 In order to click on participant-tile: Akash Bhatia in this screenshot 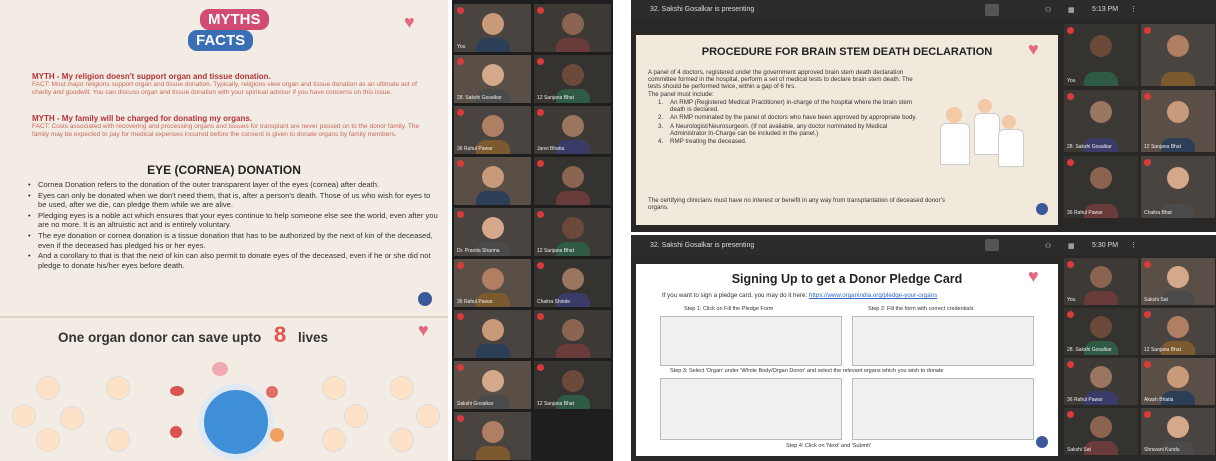, I will do `click(1178, 381)`.